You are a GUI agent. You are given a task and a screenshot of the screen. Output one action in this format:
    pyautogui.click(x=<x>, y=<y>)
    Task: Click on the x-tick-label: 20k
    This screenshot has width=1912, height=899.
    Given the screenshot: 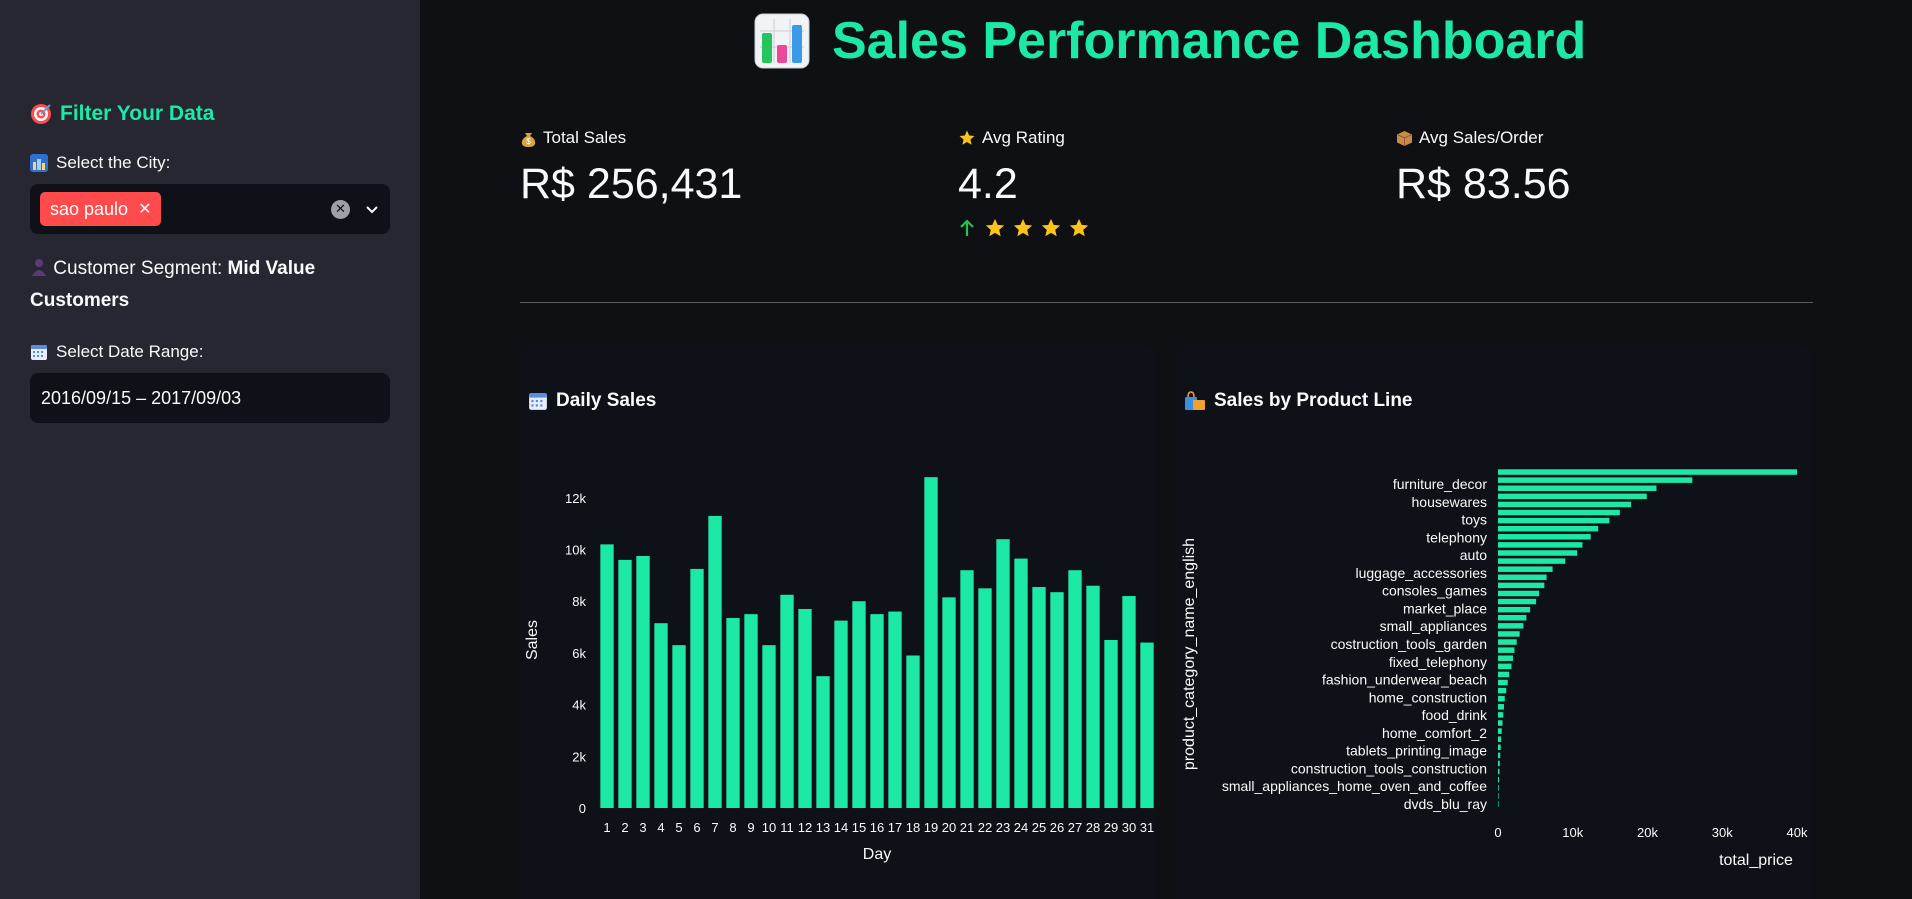 What is the action you would take?
    pyautogui.click(x=1647, y=832)
    